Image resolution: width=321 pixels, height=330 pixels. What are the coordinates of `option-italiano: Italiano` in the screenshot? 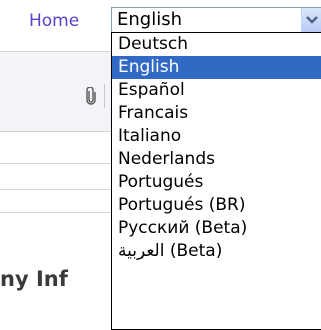 It's located at (216, 136).